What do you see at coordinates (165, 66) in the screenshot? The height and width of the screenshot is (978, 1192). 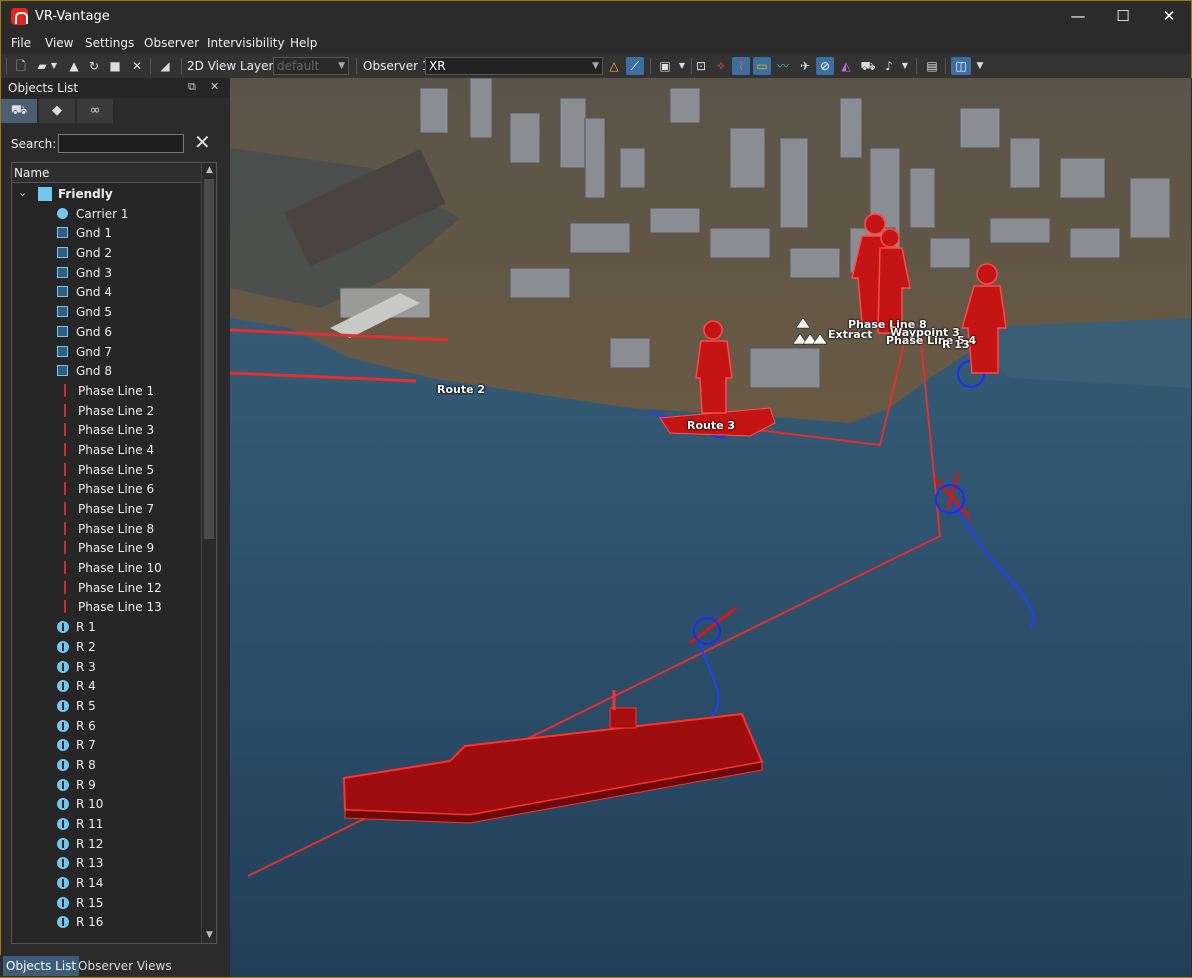 I see `terrain-edit-icon: ◢` at bounding box center [165, 66].